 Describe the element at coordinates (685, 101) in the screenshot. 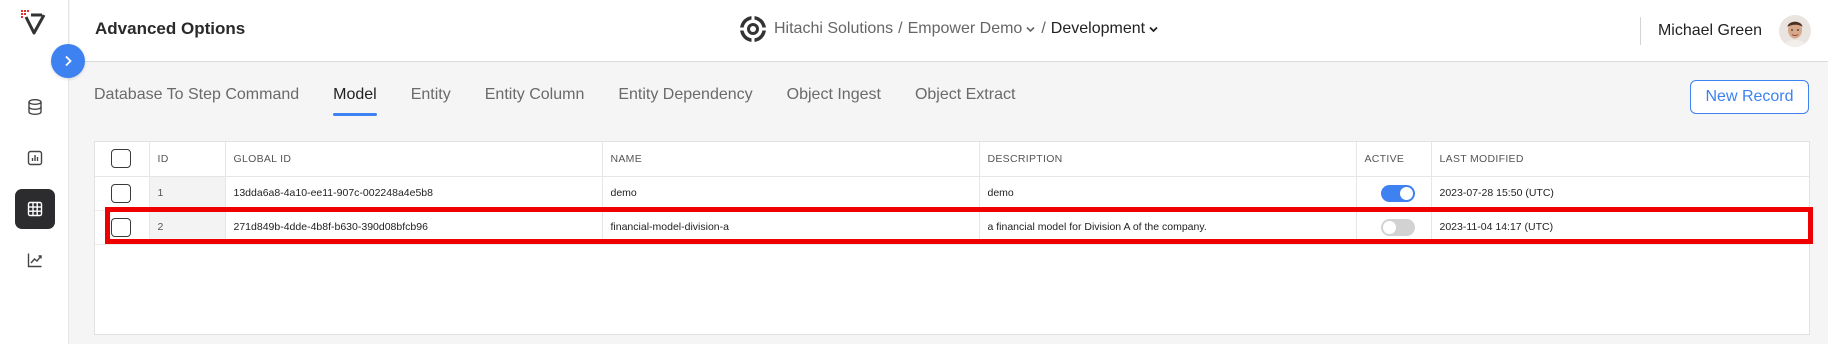

I see `tab-entity-dependency: Entity Dependency` at that location.